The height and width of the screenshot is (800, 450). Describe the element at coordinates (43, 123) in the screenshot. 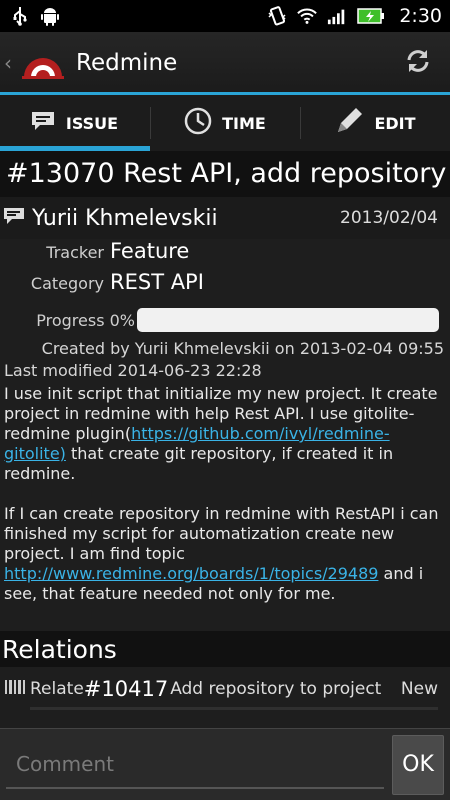

I see `issue-icon` at that location.